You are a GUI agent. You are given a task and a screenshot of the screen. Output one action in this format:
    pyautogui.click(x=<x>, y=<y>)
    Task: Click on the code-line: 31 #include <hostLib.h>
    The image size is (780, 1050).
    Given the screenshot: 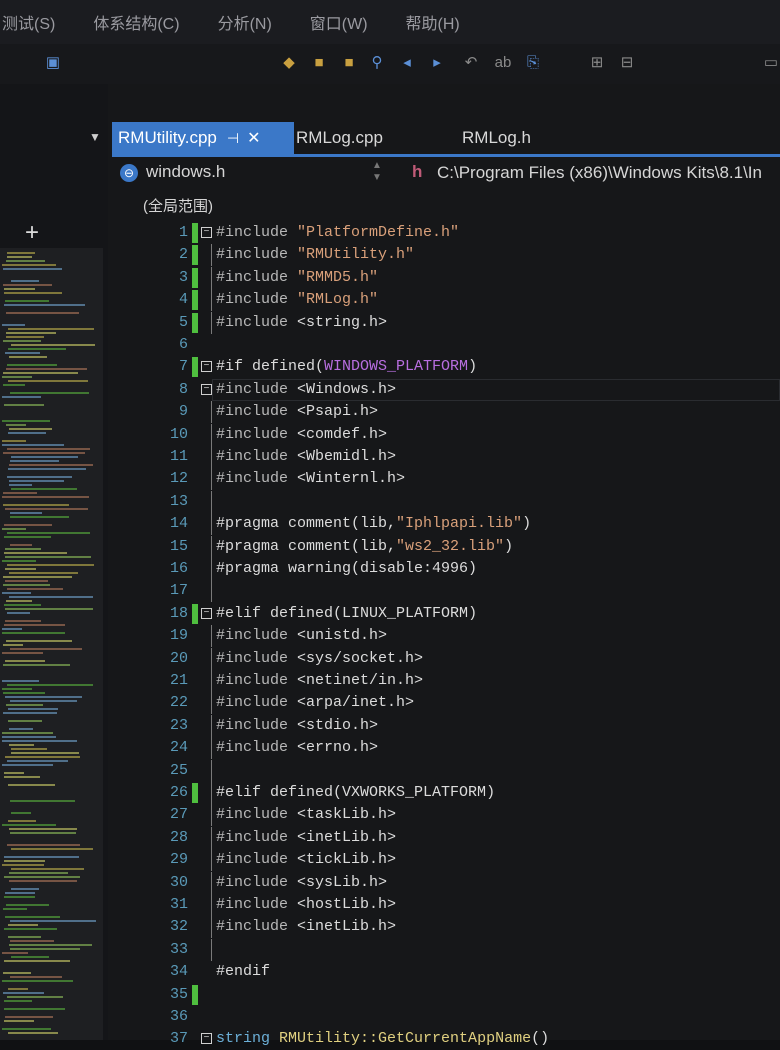 What is the action you would take?
    pyautogui.click(x=390, y=905)
    